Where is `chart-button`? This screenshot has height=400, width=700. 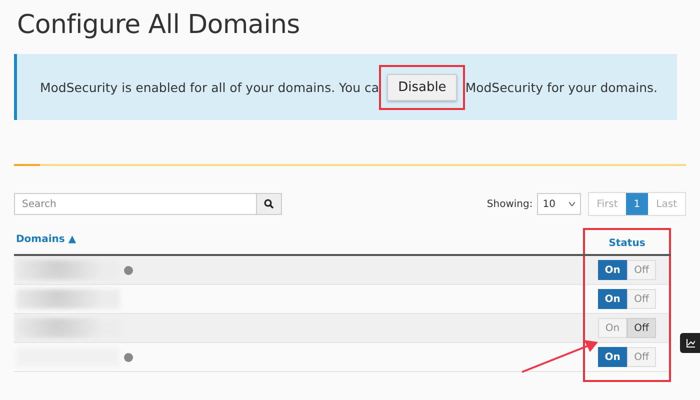 chart-button is located at coordinates (690, 343).